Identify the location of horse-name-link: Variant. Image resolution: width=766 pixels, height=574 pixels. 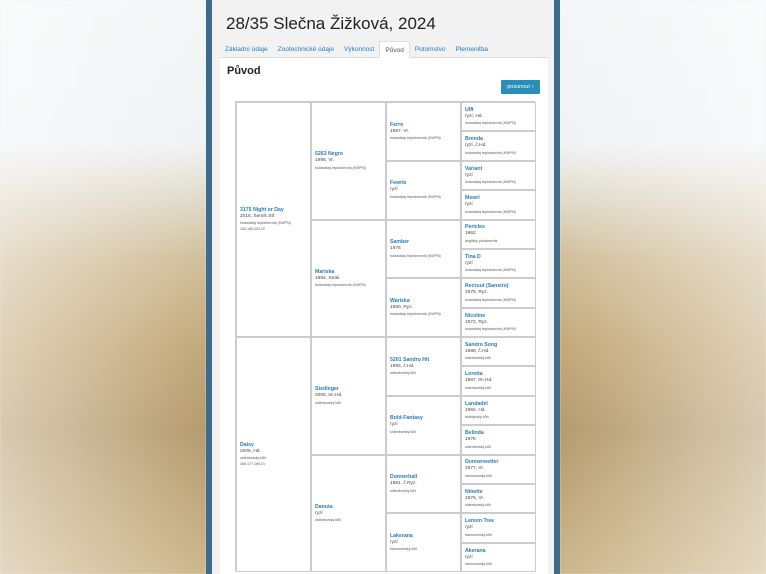
(500, 169).